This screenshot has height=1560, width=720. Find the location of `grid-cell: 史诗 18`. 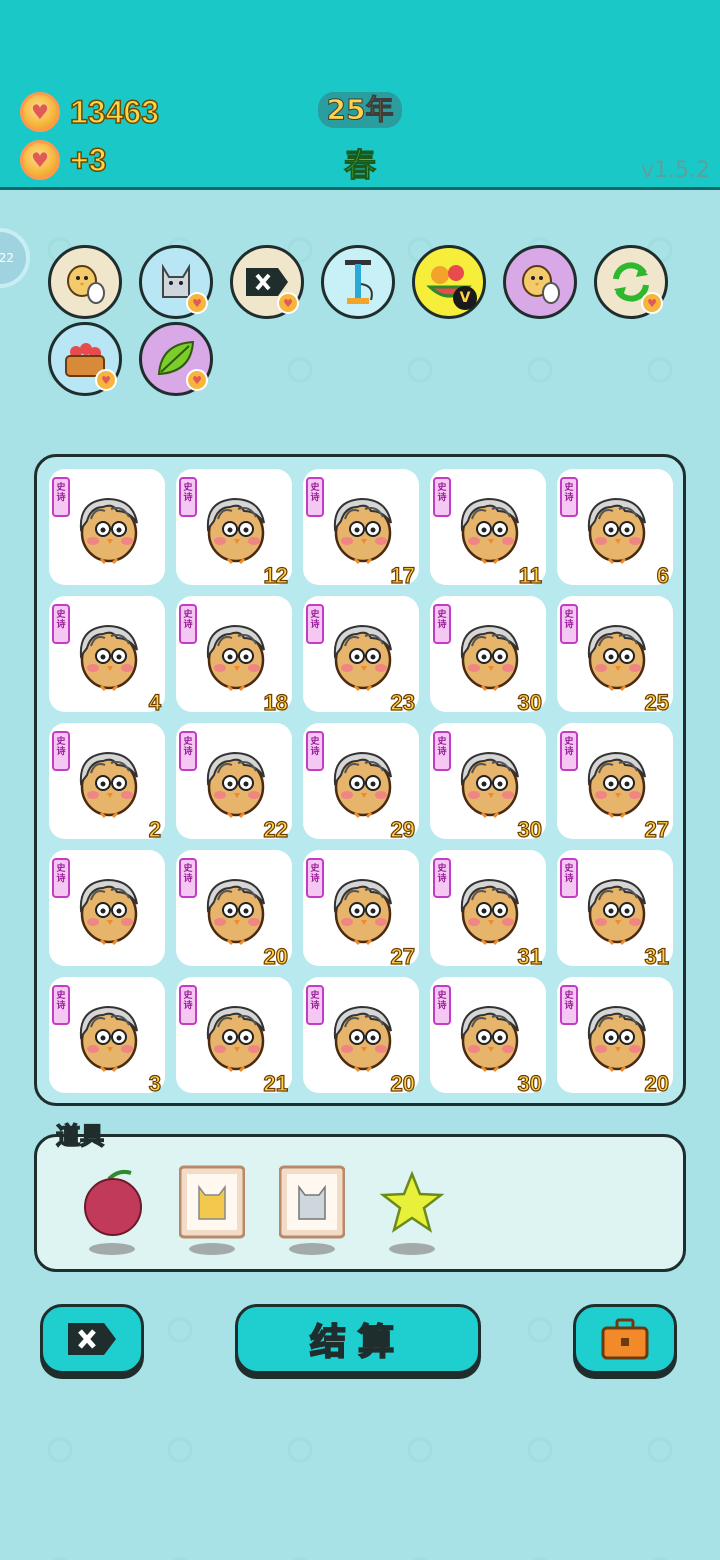

grid-cell: 史诗 18 is located at coordinates (234, 656).